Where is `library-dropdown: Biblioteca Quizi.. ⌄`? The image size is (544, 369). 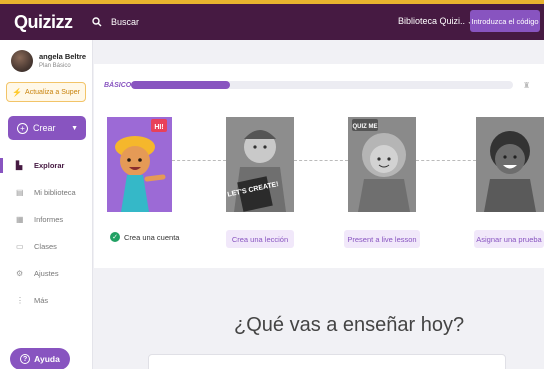 library-dropdown: Biblioteca Quizi.. ⌄ is located at coordinates (436, 21).